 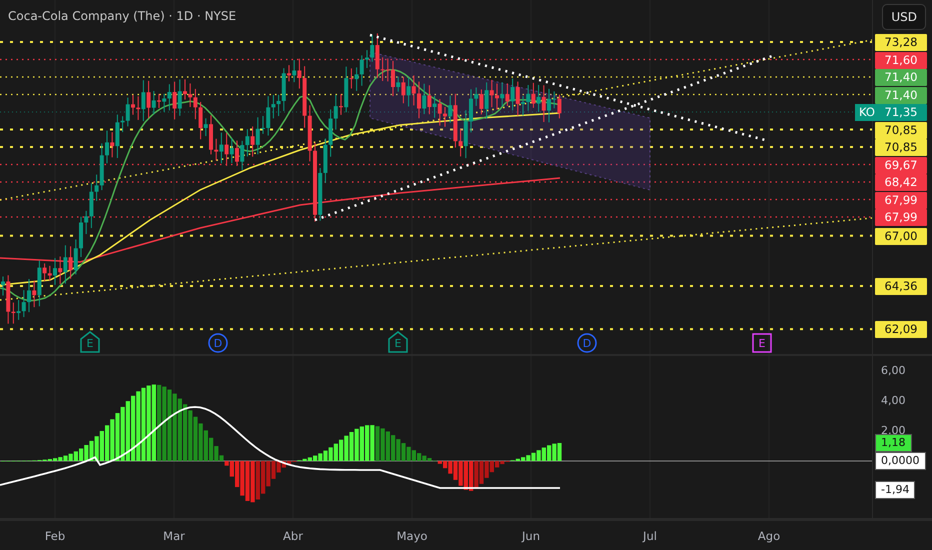 What do you see at coordinates (293, 536) in the screenshot?
I see `month-label: Abr` at bounding box center [293, 536].